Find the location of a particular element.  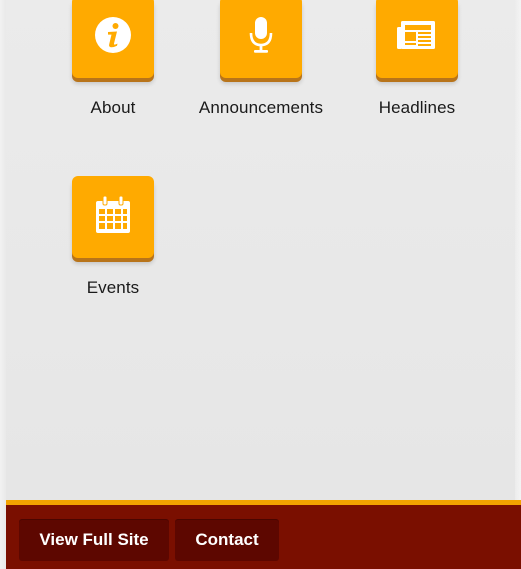

info-icon is located at coordinates (113, 37).